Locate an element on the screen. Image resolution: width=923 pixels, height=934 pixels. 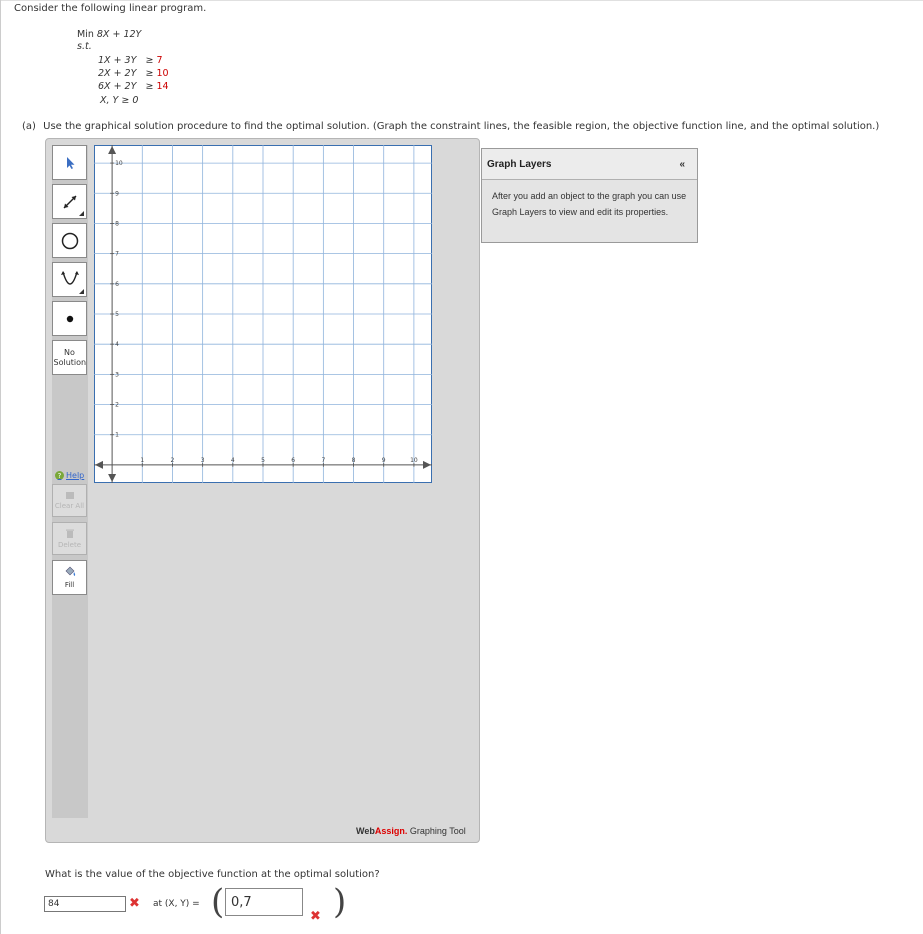
line-tool-more-icon is located at coordinates (81, 213).